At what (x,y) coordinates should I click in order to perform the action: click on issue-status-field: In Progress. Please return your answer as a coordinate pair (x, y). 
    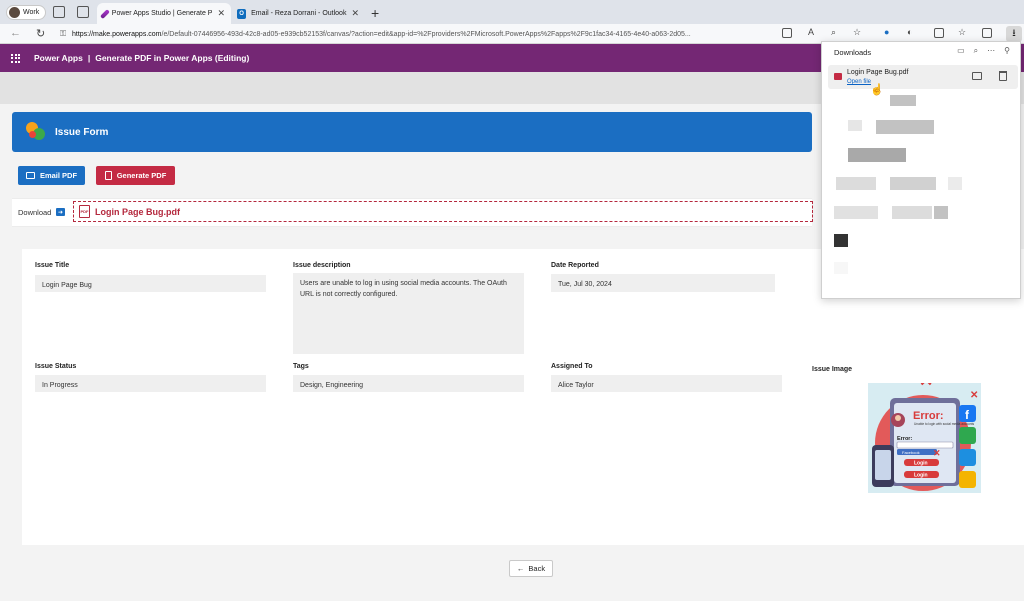
    Looking at the image, I should click on (150, 383).